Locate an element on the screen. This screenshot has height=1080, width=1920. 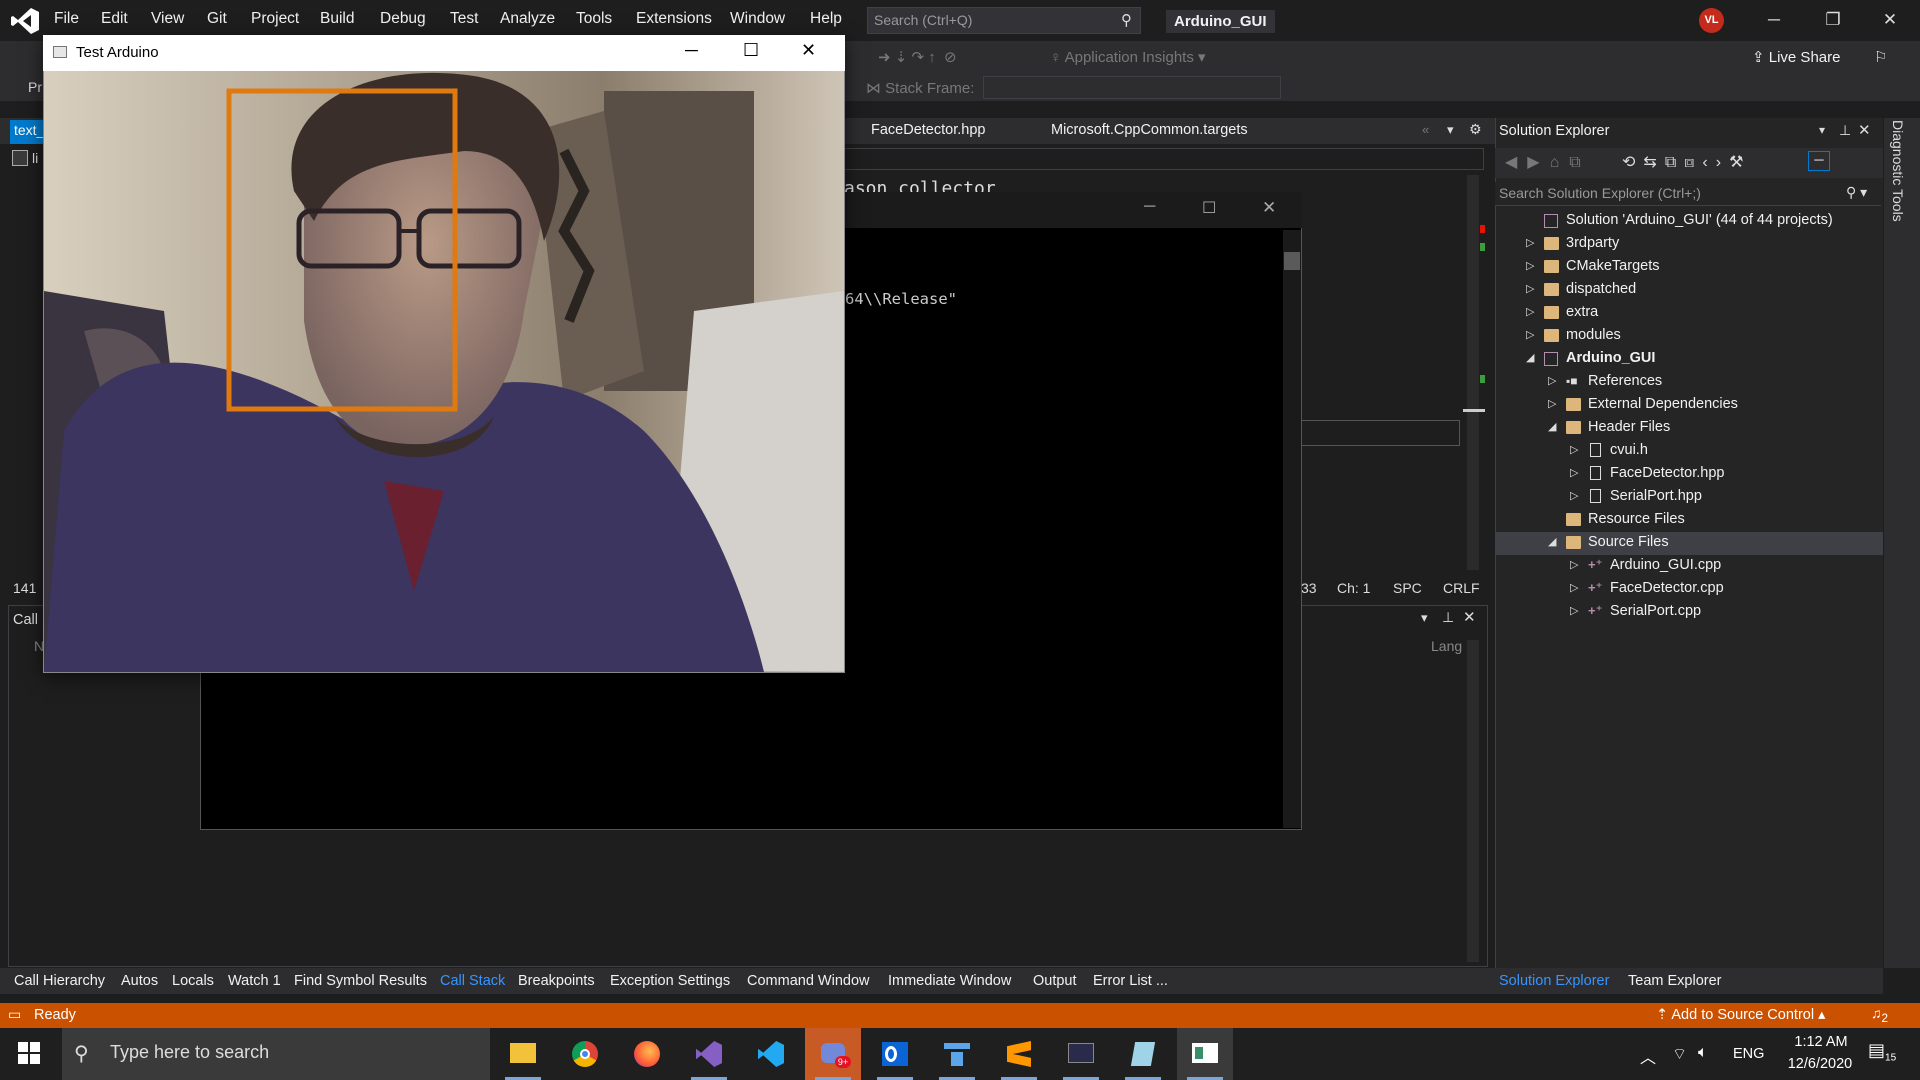
tab-solution-explorer: Solution Explorer is located at coordinates (1554, 981).